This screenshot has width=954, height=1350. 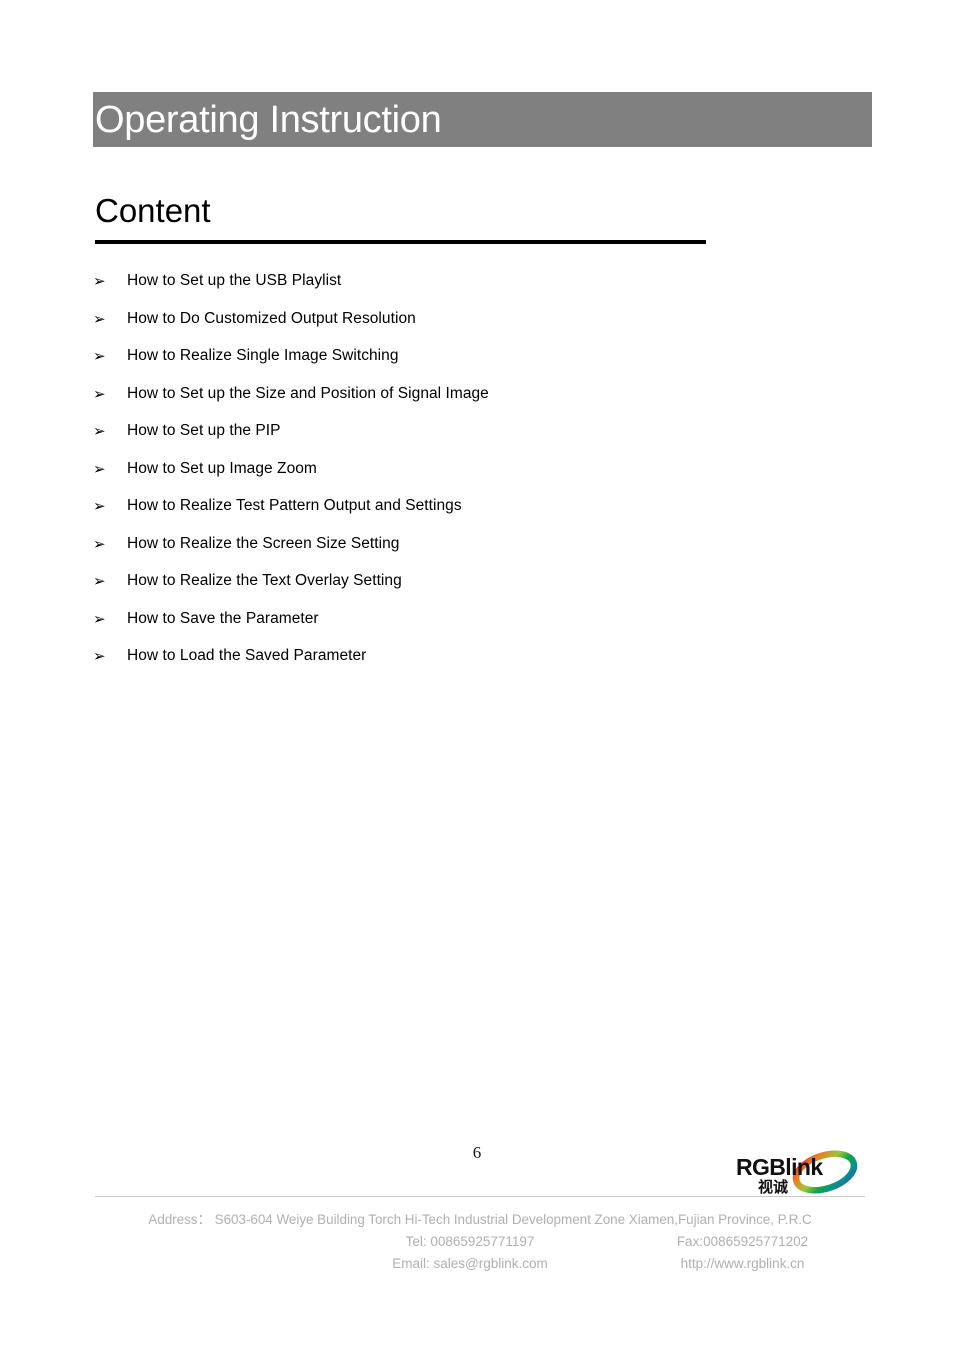 What do you see at coordinates (480, 1196) in the screenshot?
I see `footer-divider` at bounding box center [480, 1196].